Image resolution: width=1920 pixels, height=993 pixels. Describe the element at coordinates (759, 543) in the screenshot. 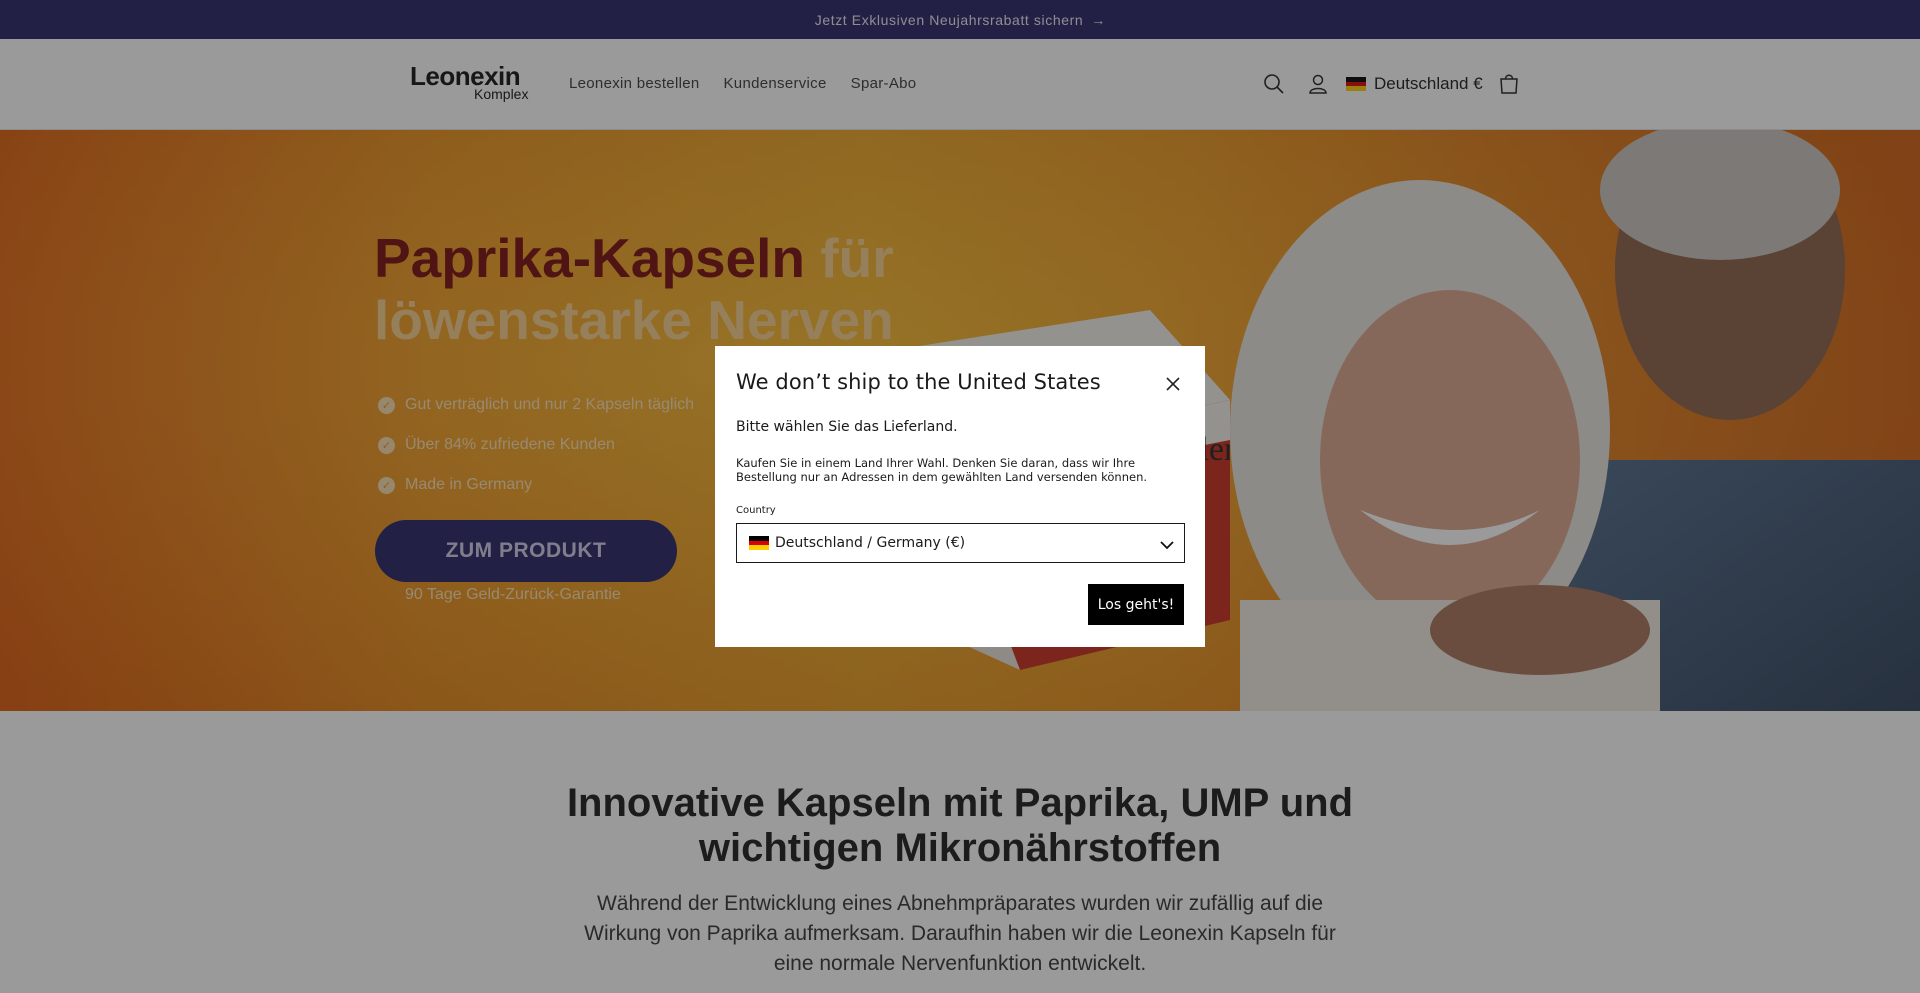

I see `germany-flag-icon` at that location.